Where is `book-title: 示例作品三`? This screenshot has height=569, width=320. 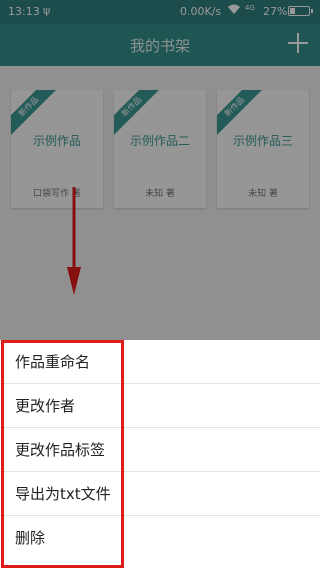
book-title: 示例作品三 is located at coordinates (262, 141).